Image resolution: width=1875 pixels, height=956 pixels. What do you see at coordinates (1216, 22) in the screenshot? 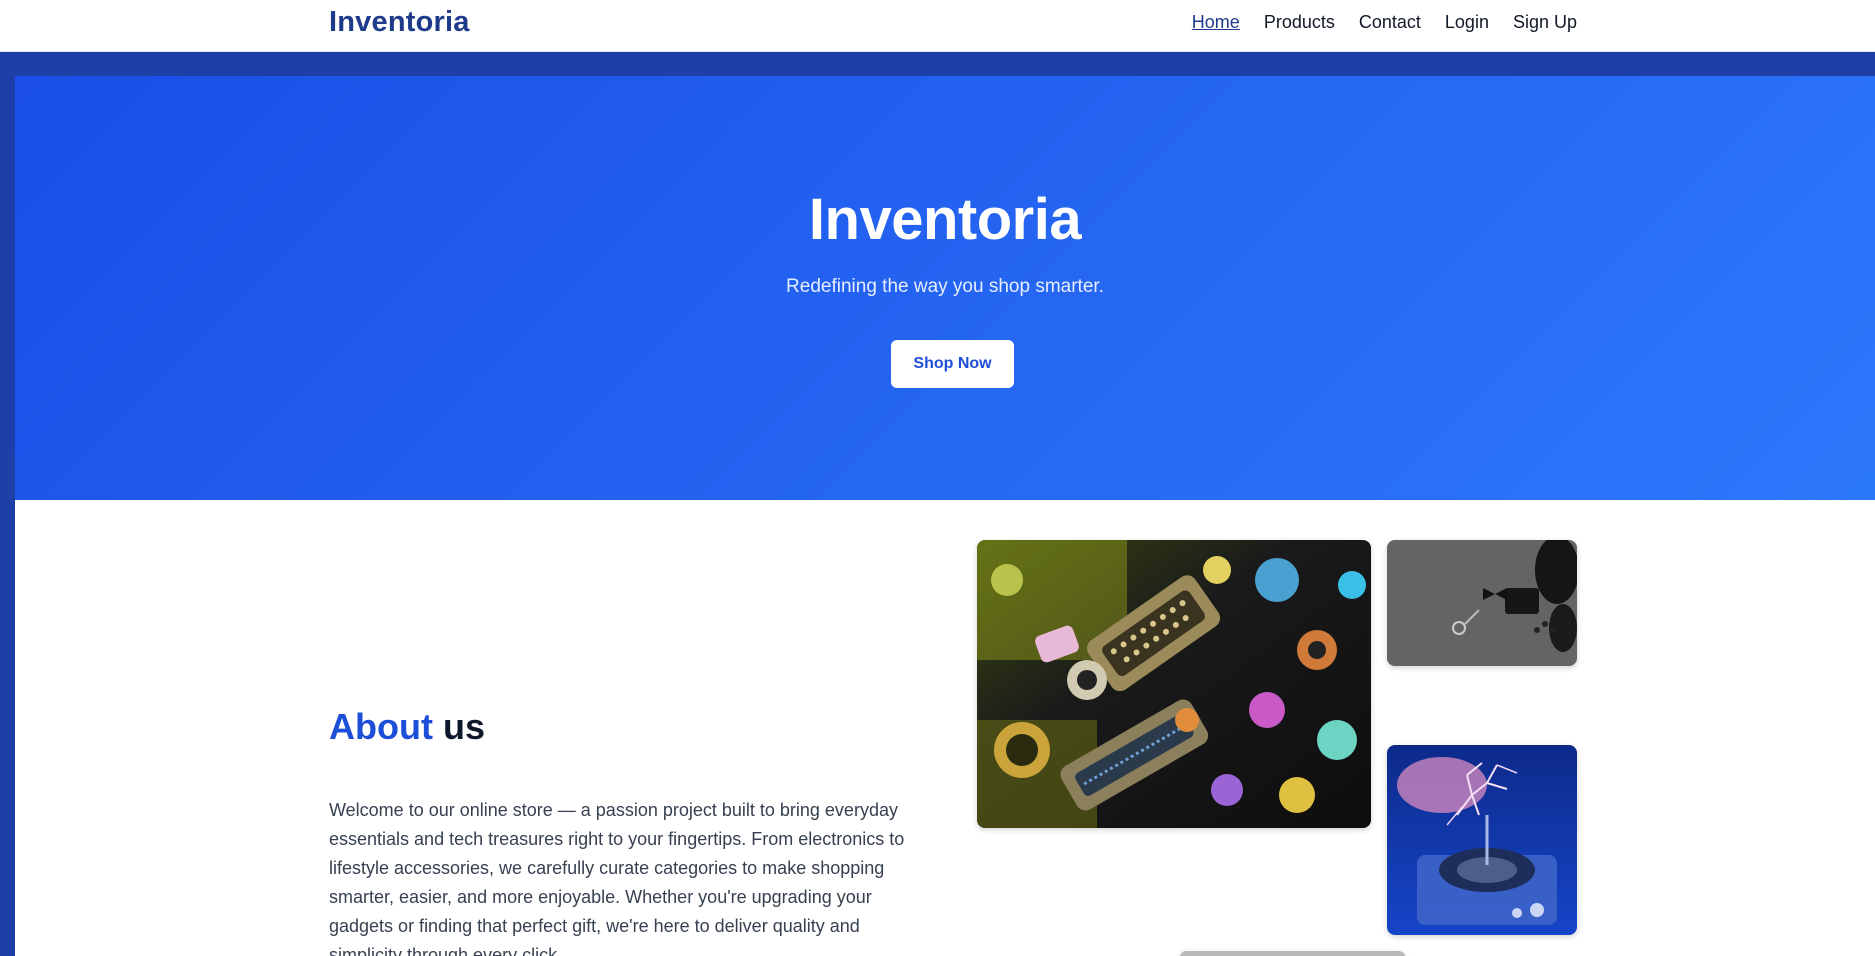
I see `nav-link-home: Home` at bounding box center [1216, 22].